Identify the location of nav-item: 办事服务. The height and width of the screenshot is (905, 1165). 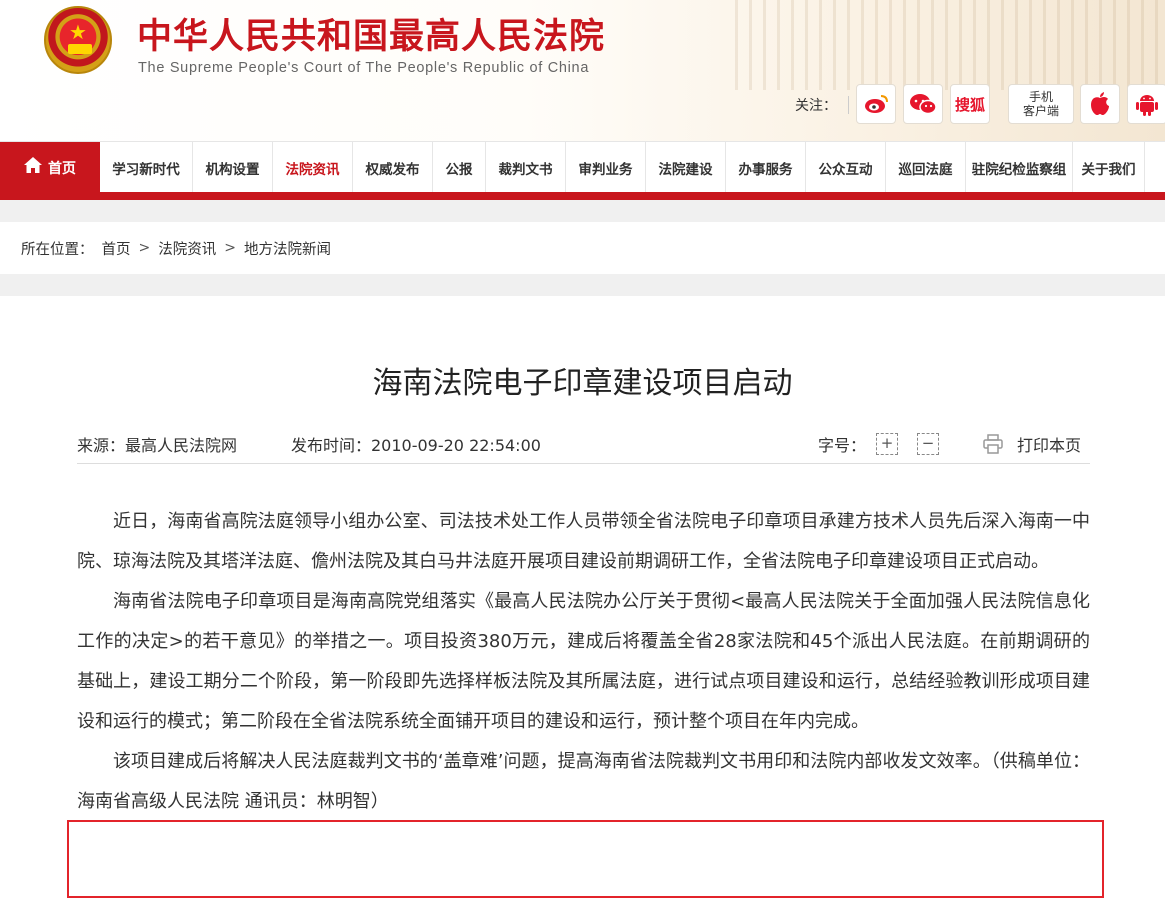
(766, 167).